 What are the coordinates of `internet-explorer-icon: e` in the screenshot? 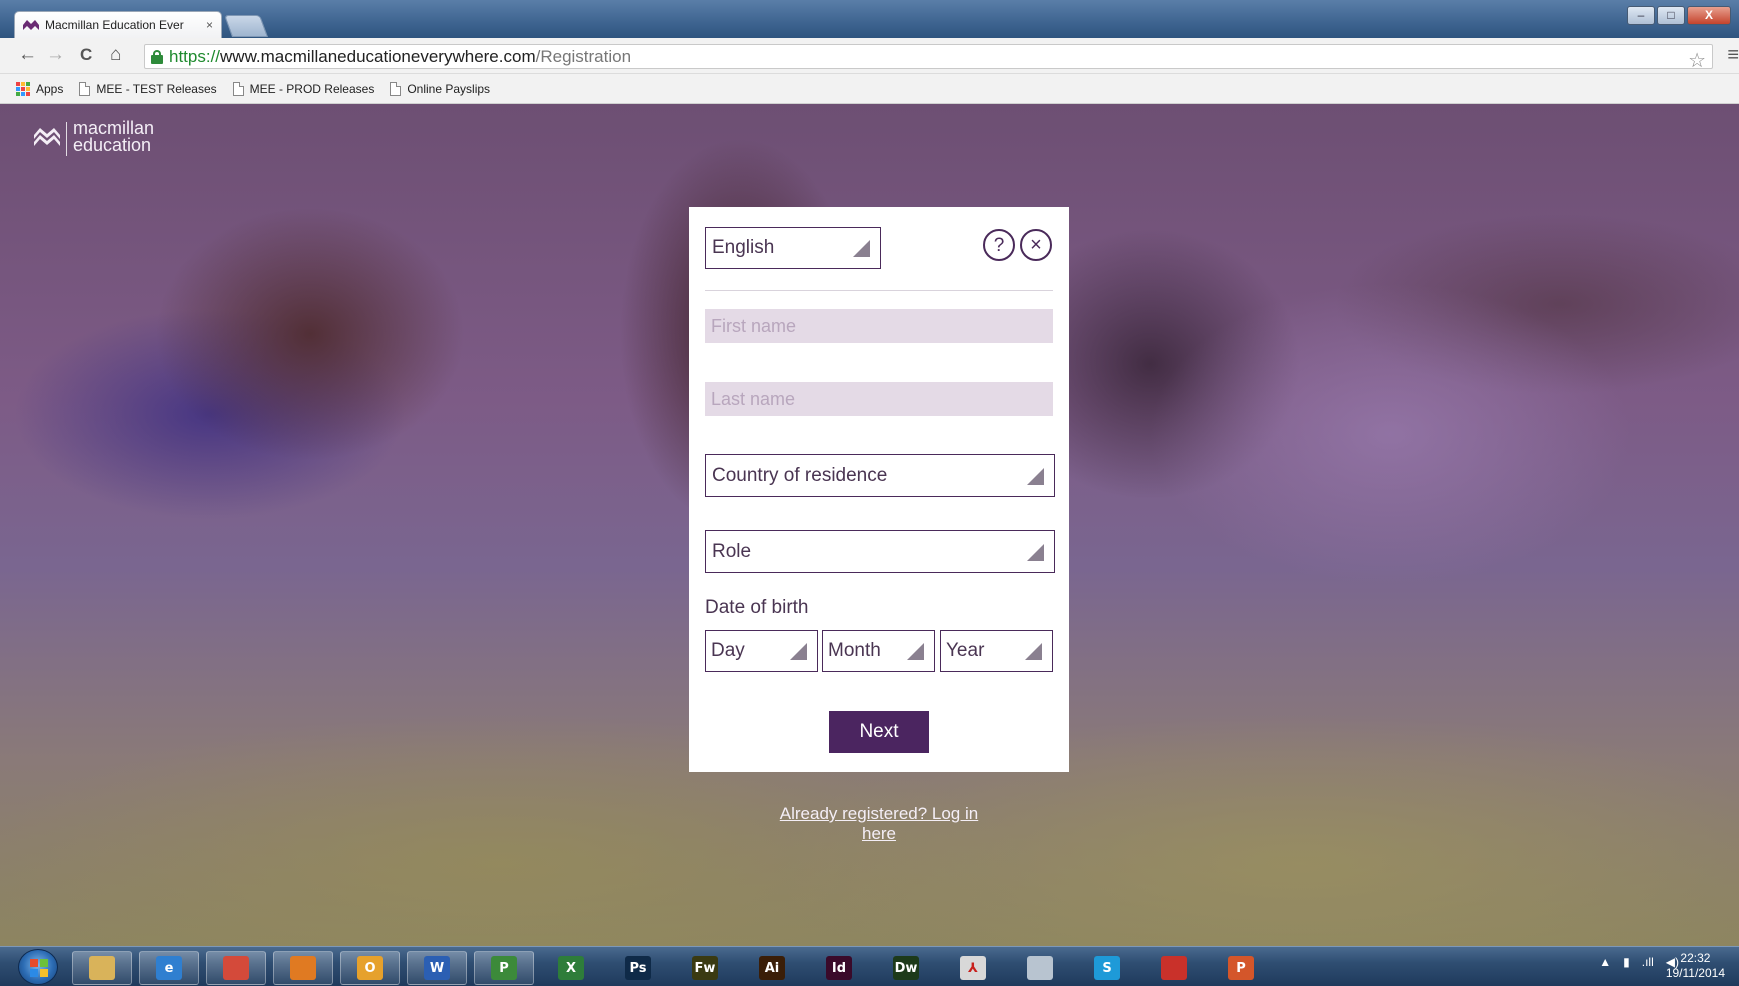 It's located at (169, 968).